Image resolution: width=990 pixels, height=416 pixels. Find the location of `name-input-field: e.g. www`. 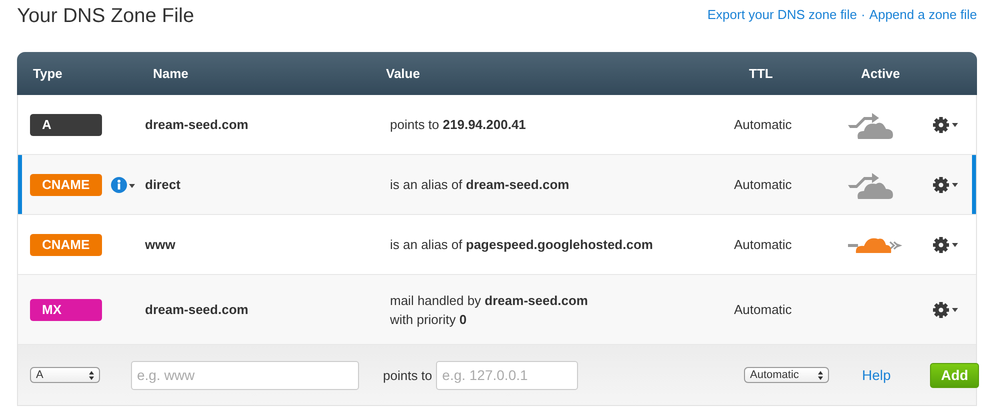

name-input-field: e.g. www is located at coordinates (245, 375).